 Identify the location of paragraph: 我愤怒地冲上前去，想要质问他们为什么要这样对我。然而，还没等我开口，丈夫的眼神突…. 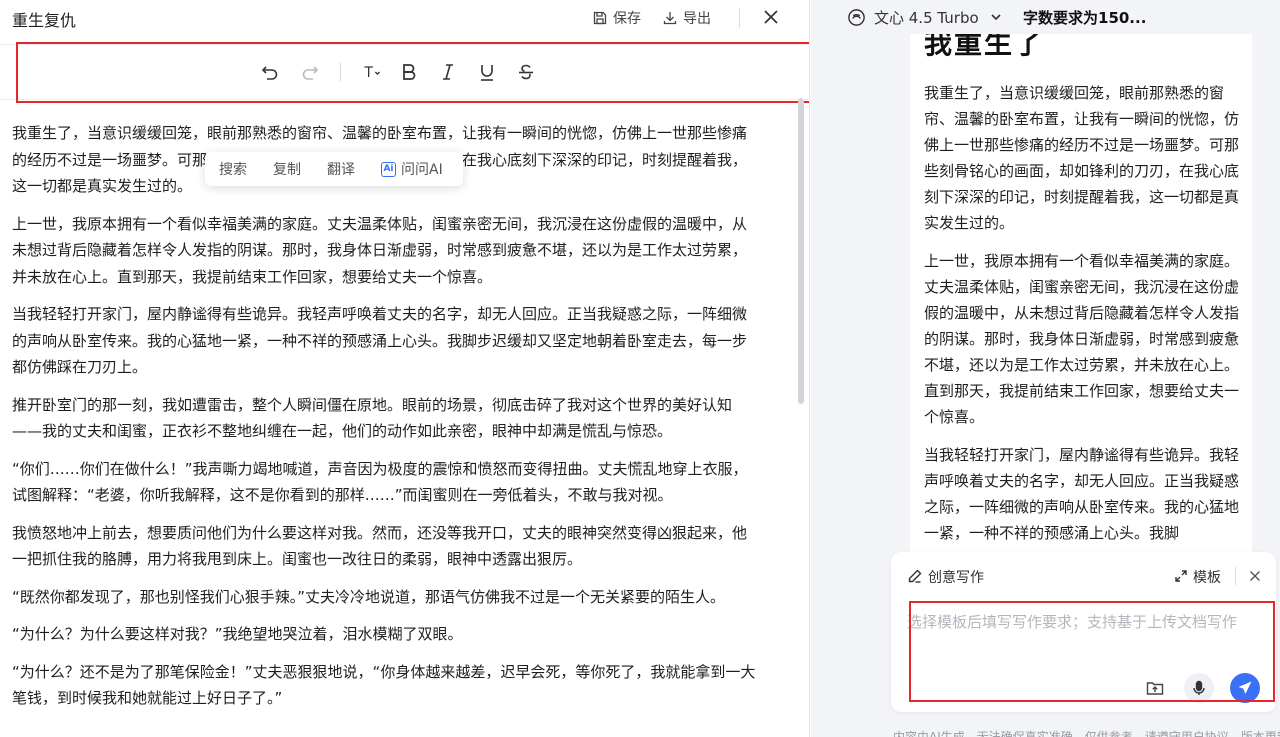
(395, 546).